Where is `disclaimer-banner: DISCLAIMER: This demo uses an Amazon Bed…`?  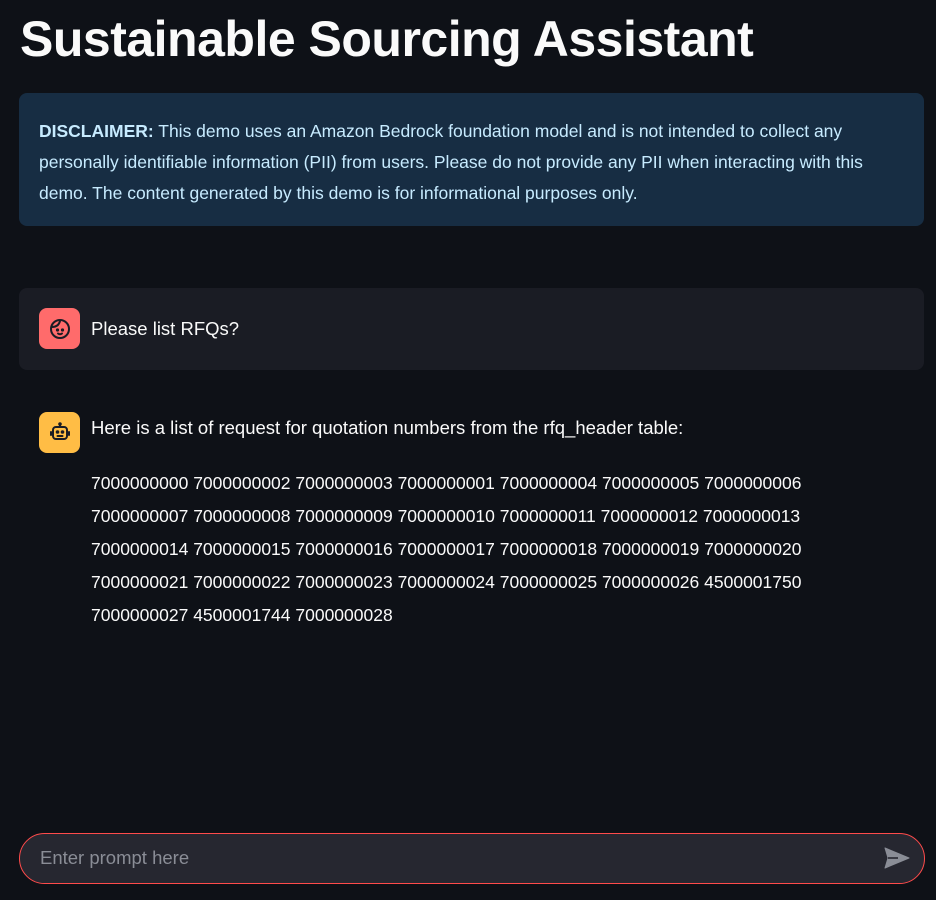 disclaimer-banner: DISCLAIMER: This demo uses an Amazon Bed… is located at coordinates (471, 159).